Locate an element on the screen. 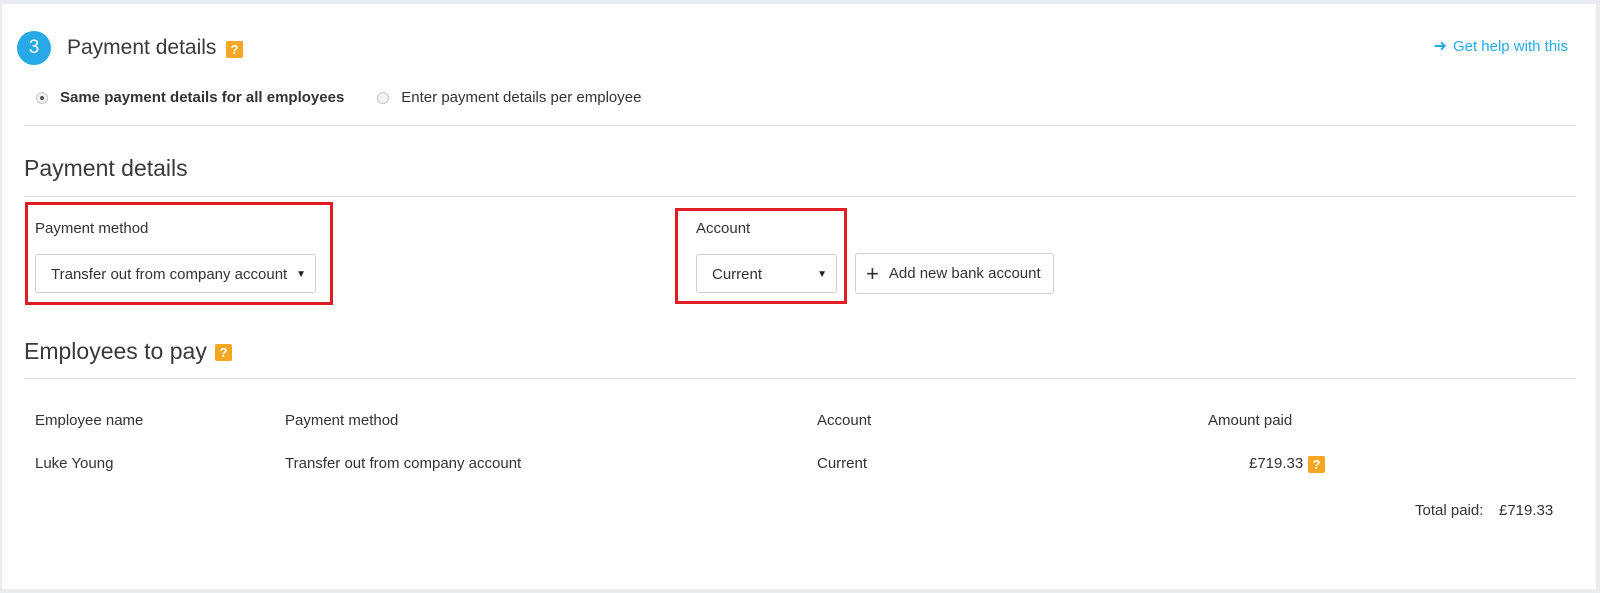  row-payment-method: Transfer out from company account is located at coordinates (403, 463).